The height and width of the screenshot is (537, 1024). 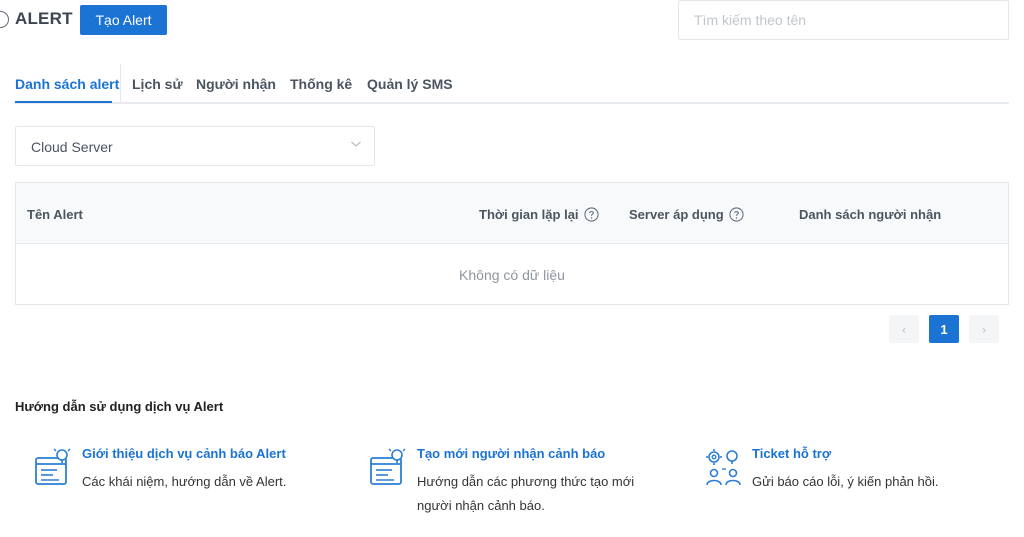 What do you see at coordinates (44, 18) in the screenshot?
I see `page-title: ALERT` at bounding box center [44, 18].